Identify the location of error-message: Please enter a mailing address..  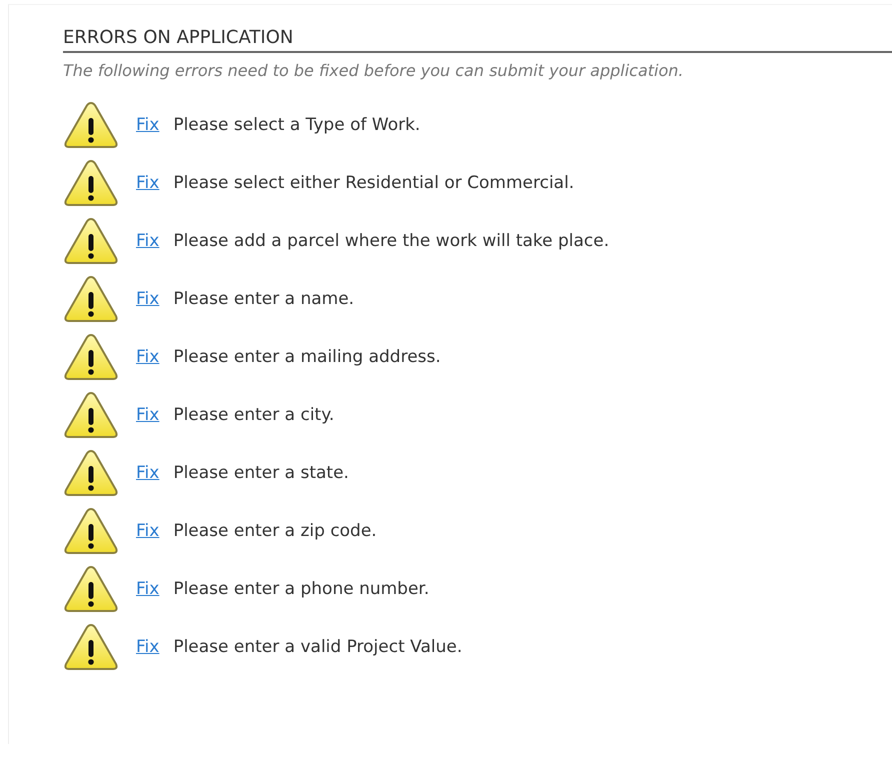
(307, 357).